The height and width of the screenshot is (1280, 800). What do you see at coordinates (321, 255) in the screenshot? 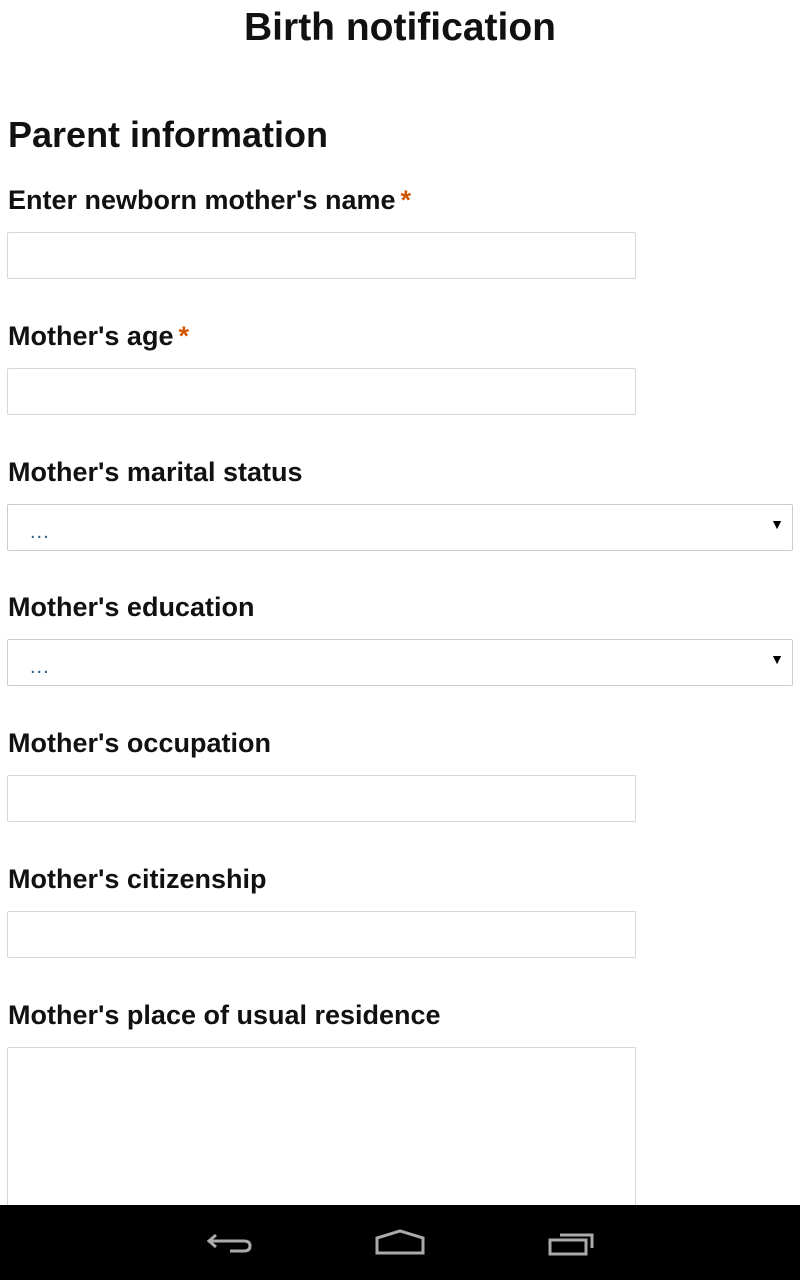
I see `mother-name-input` at bounding box center [321, 255].